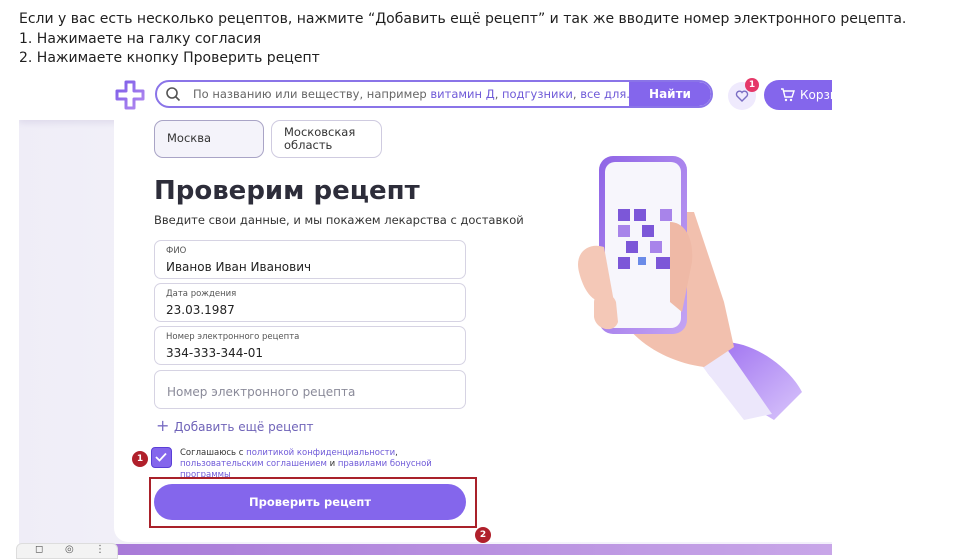 The height and width of the screenshot is (559, 972). Describe the element at coordinates (310, 302) in the screenshot. I see `birth-date-field: Дата рождения 23.03.1987` at that location.